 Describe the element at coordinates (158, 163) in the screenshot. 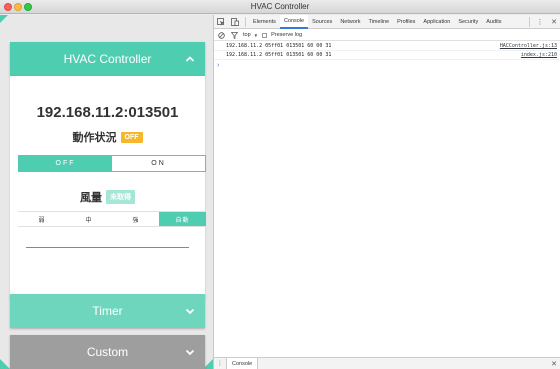

I see `power-on-button: ON` at that location.